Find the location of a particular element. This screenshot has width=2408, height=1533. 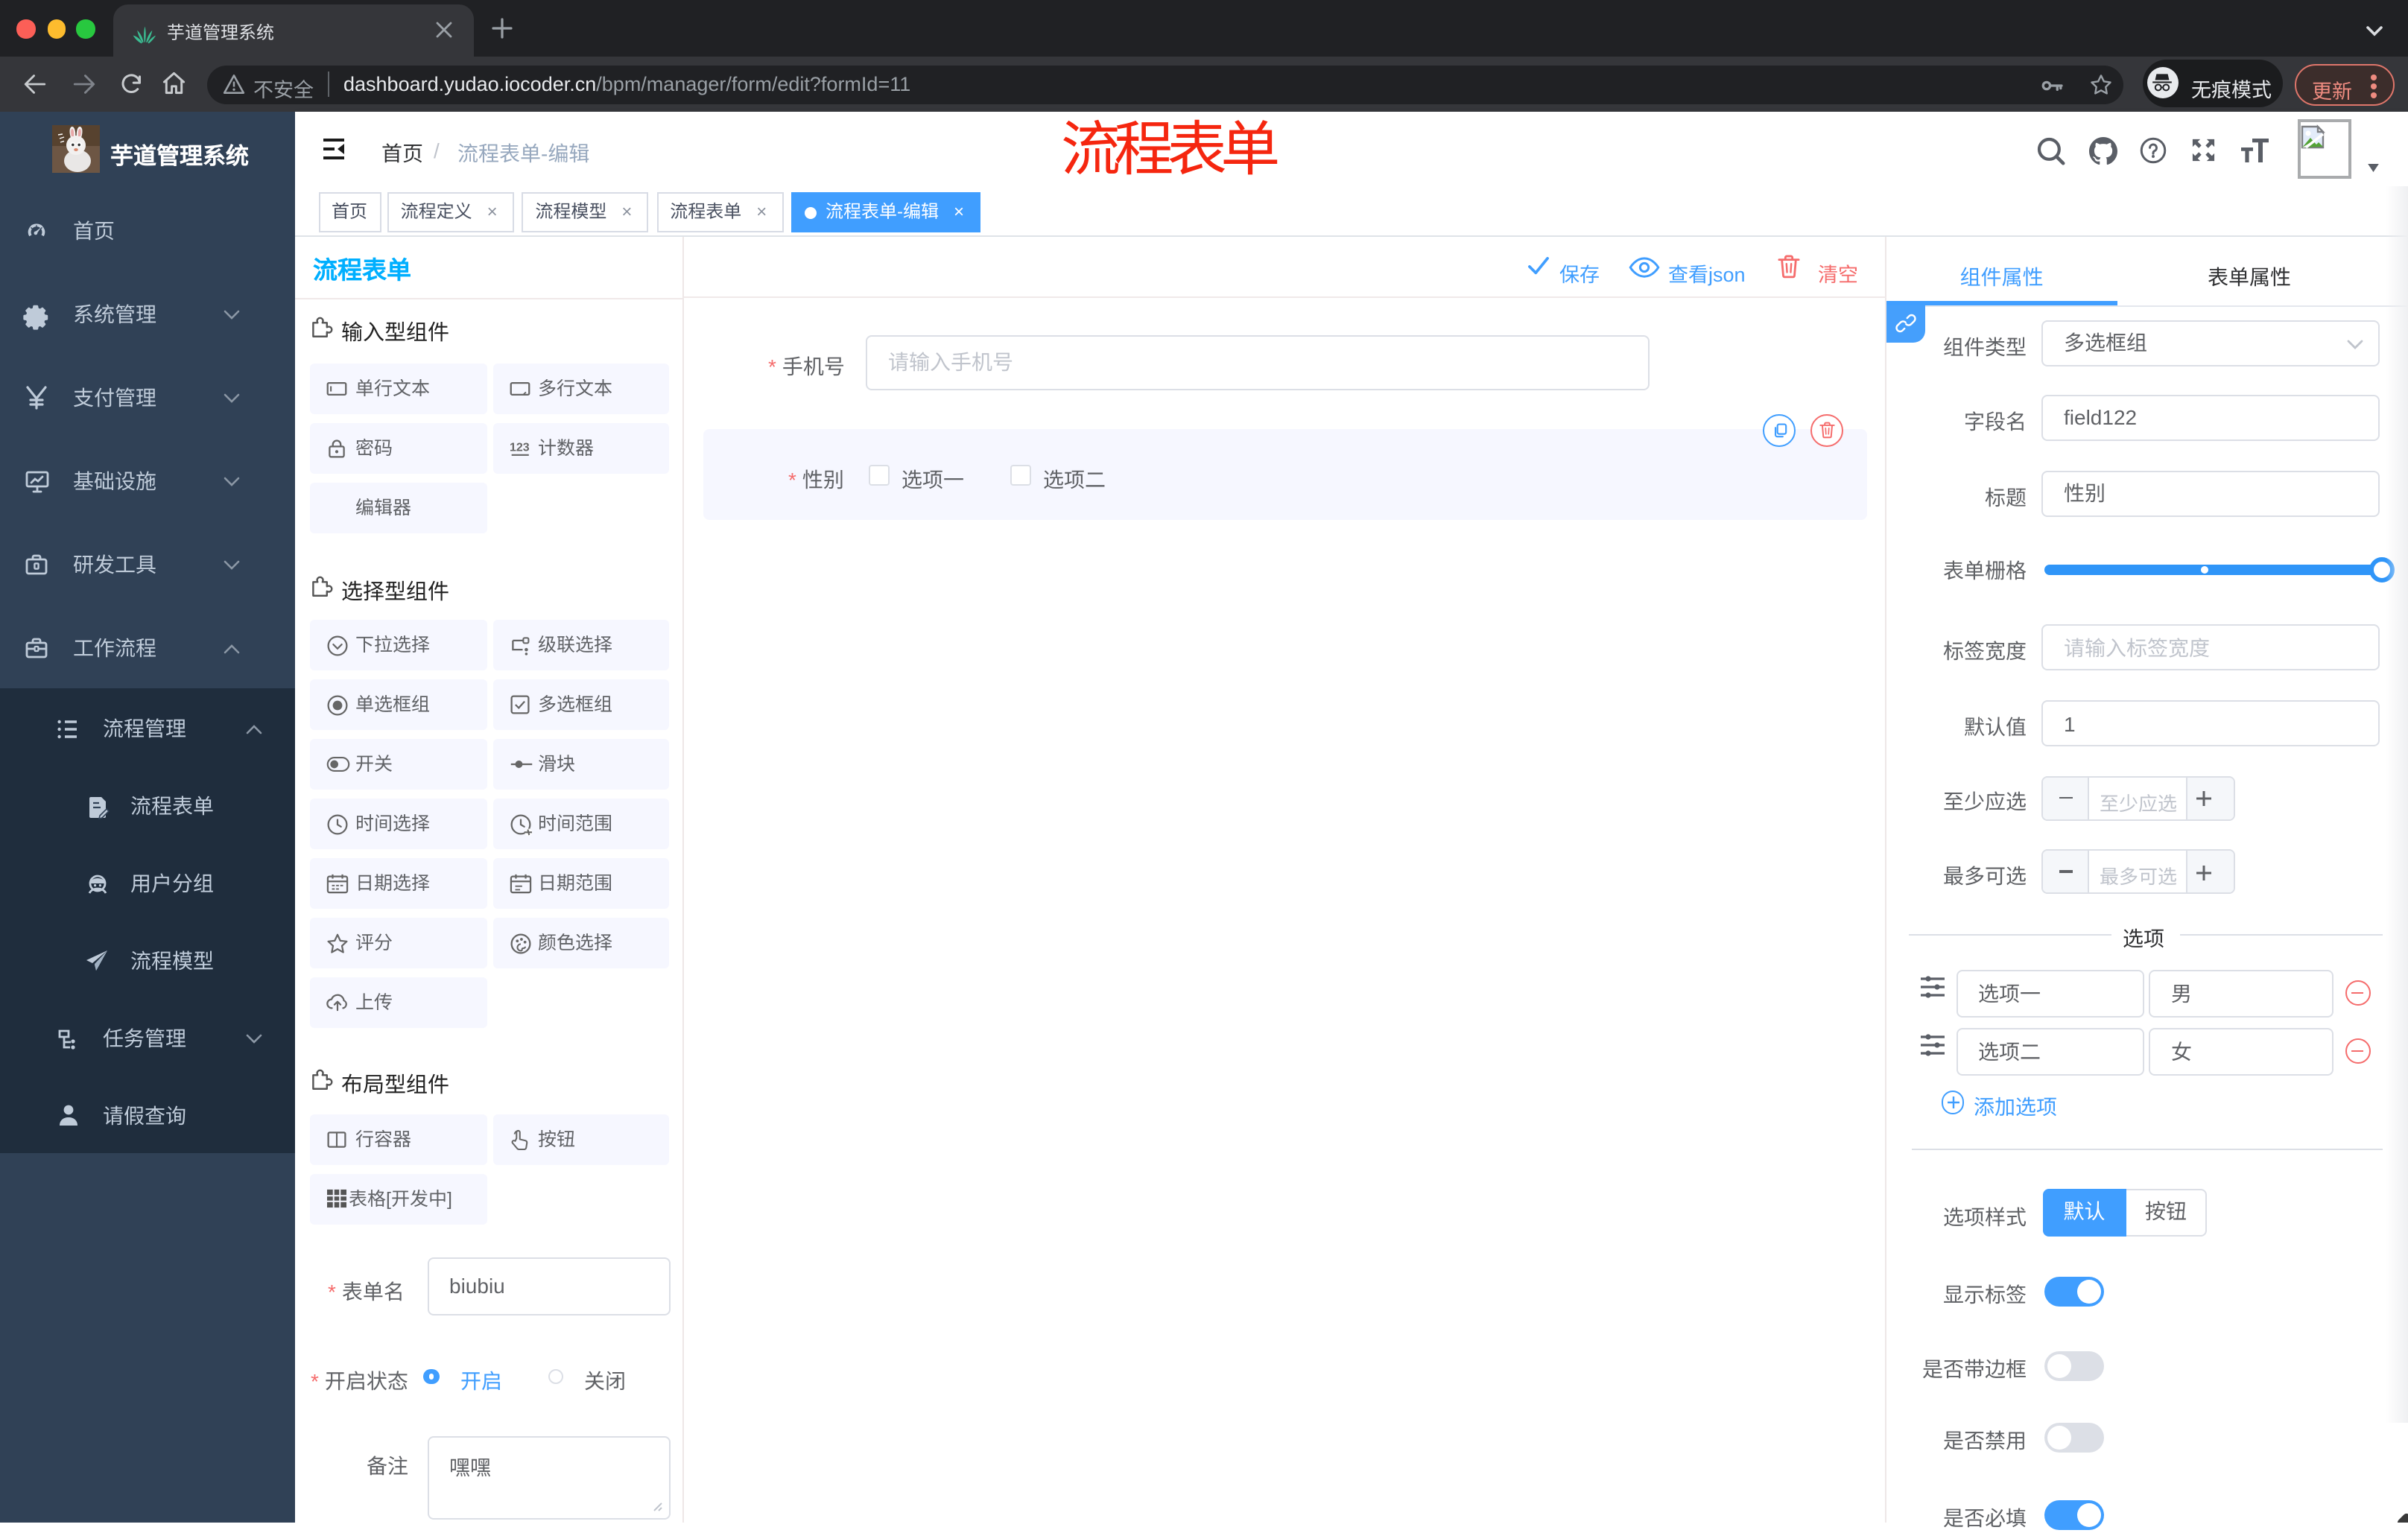

svg-text: 123 is located at coordinates (519, 448).